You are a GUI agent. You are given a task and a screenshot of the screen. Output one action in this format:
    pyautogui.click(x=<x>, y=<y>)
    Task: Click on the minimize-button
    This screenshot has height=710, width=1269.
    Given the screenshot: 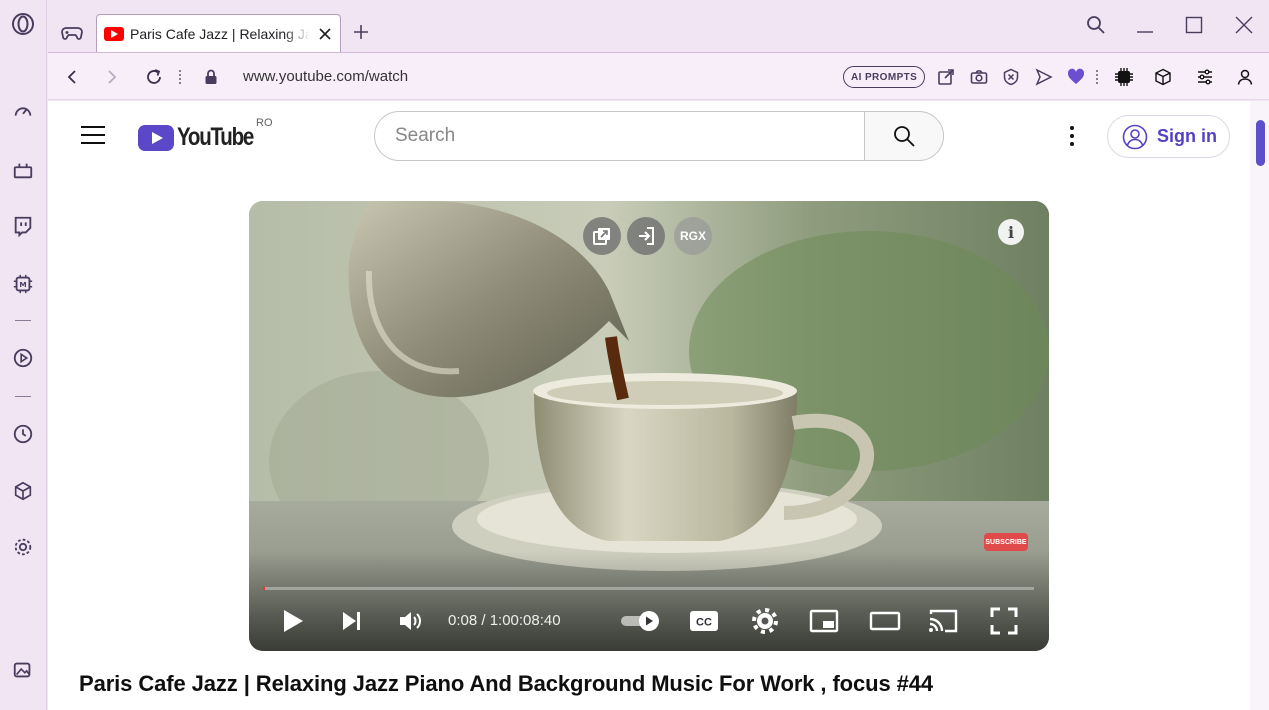 What is the action you would take?
    pyautogui.click(x=1145, y=25)
    